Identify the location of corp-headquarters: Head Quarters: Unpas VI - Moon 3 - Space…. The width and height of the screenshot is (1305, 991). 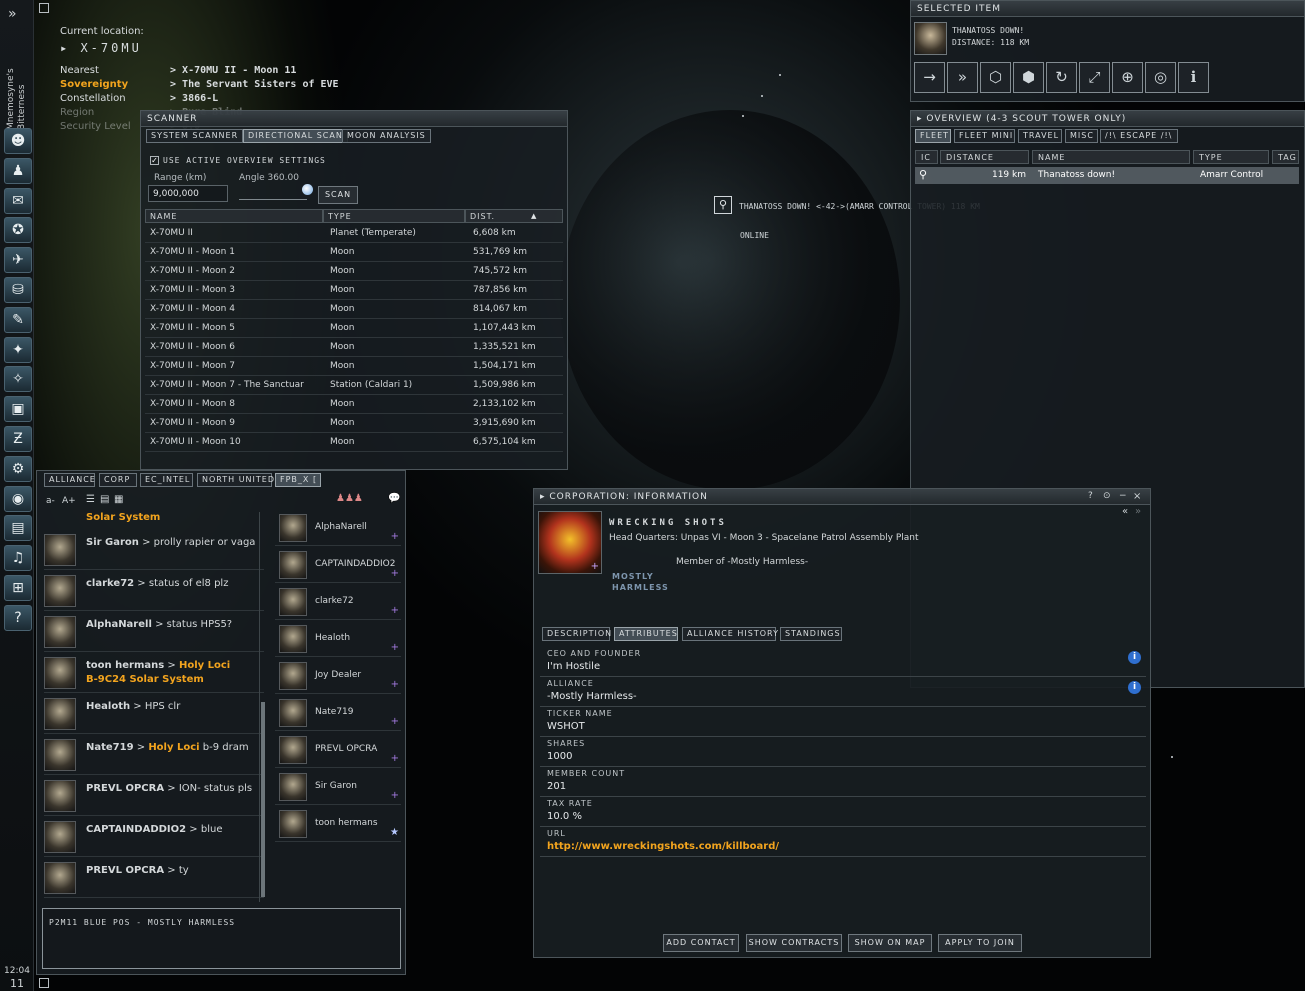
(764, 538).